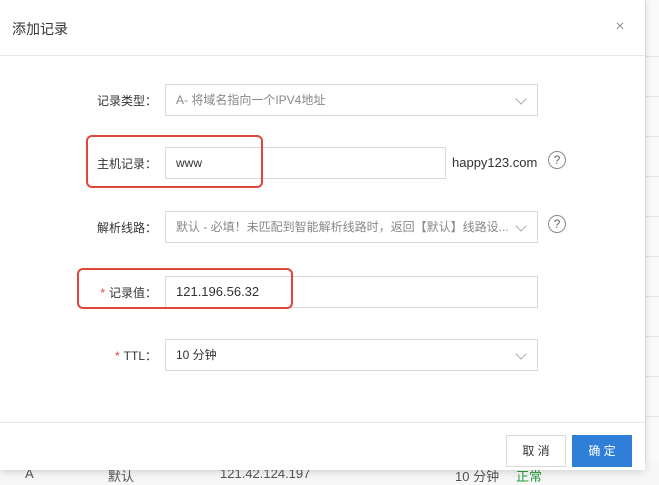  I want to click on cancel-button: 取 消, so click(536, 451).